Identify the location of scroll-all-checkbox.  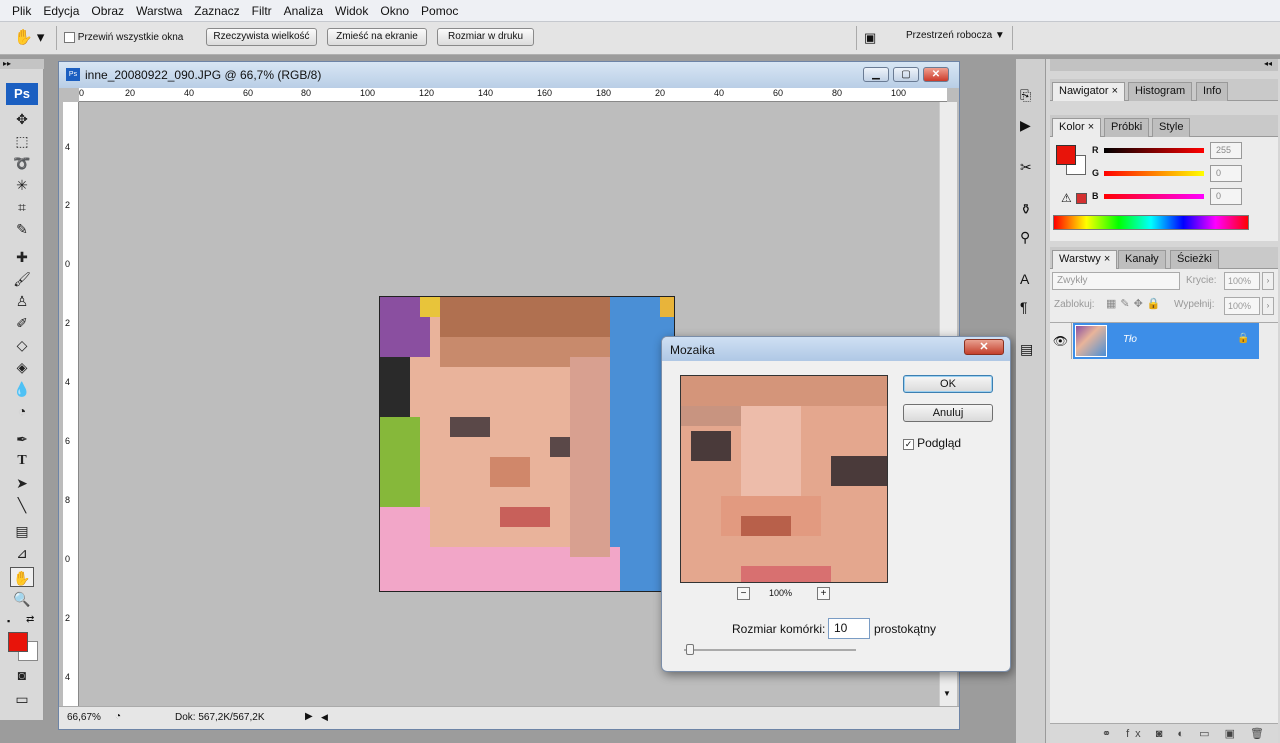
(69, 37).